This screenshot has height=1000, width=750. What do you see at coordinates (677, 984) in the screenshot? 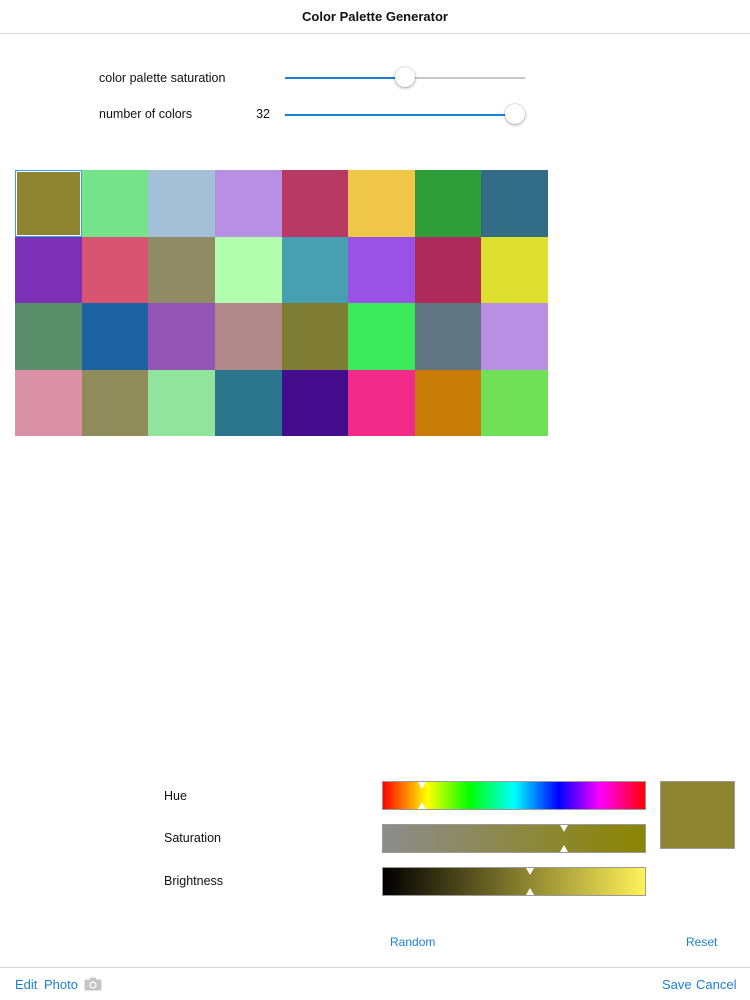
I see `save-button: Save` at bounding box center [677, 984].